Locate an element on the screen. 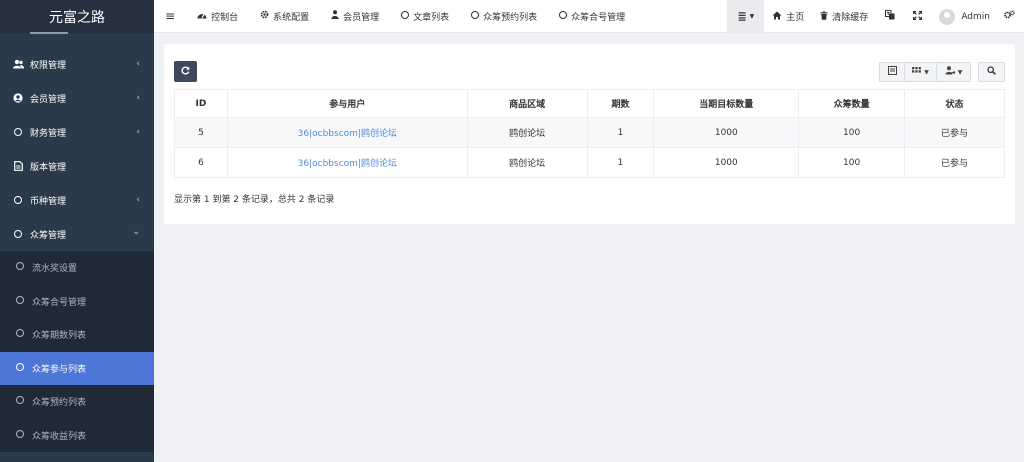  settings-button is located at coordinates (1011, 16).